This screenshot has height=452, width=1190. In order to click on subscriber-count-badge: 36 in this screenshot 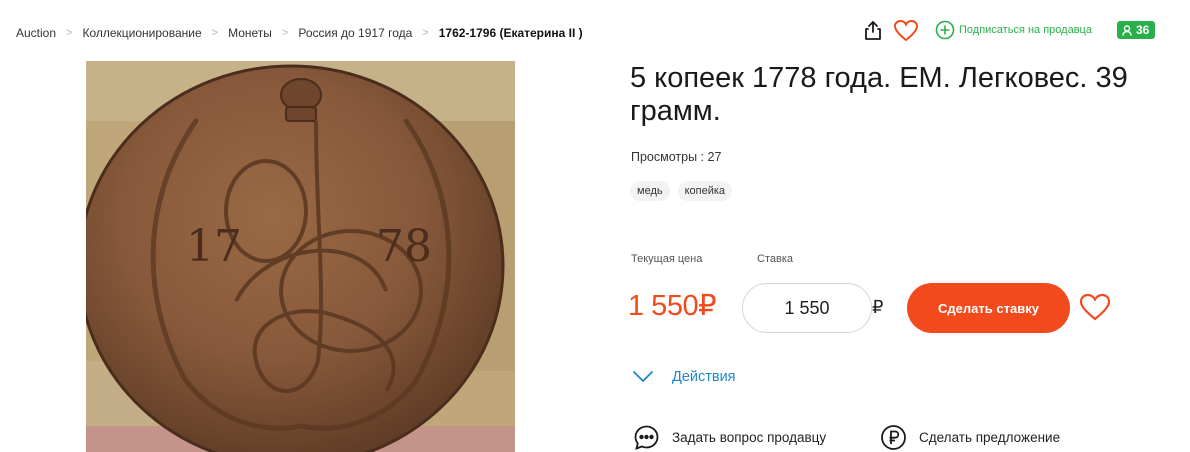, I will do `click(1136, 30)`.